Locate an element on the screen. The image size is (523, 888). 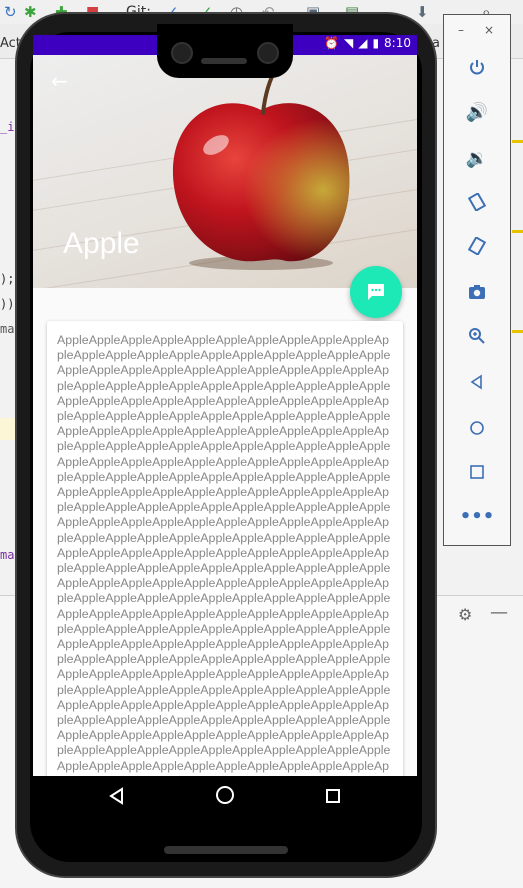
sdk-icon: ⬇ is located at coordinates (422, 12).